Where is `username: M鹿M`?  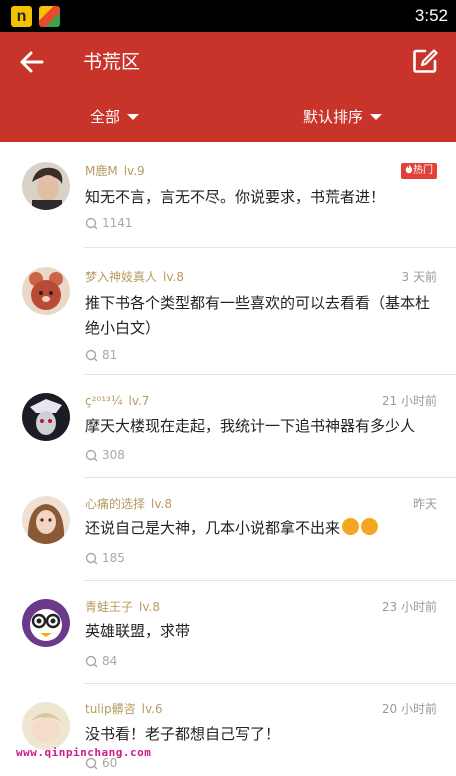
username: M鹿M is located at coordinates (101, 171).